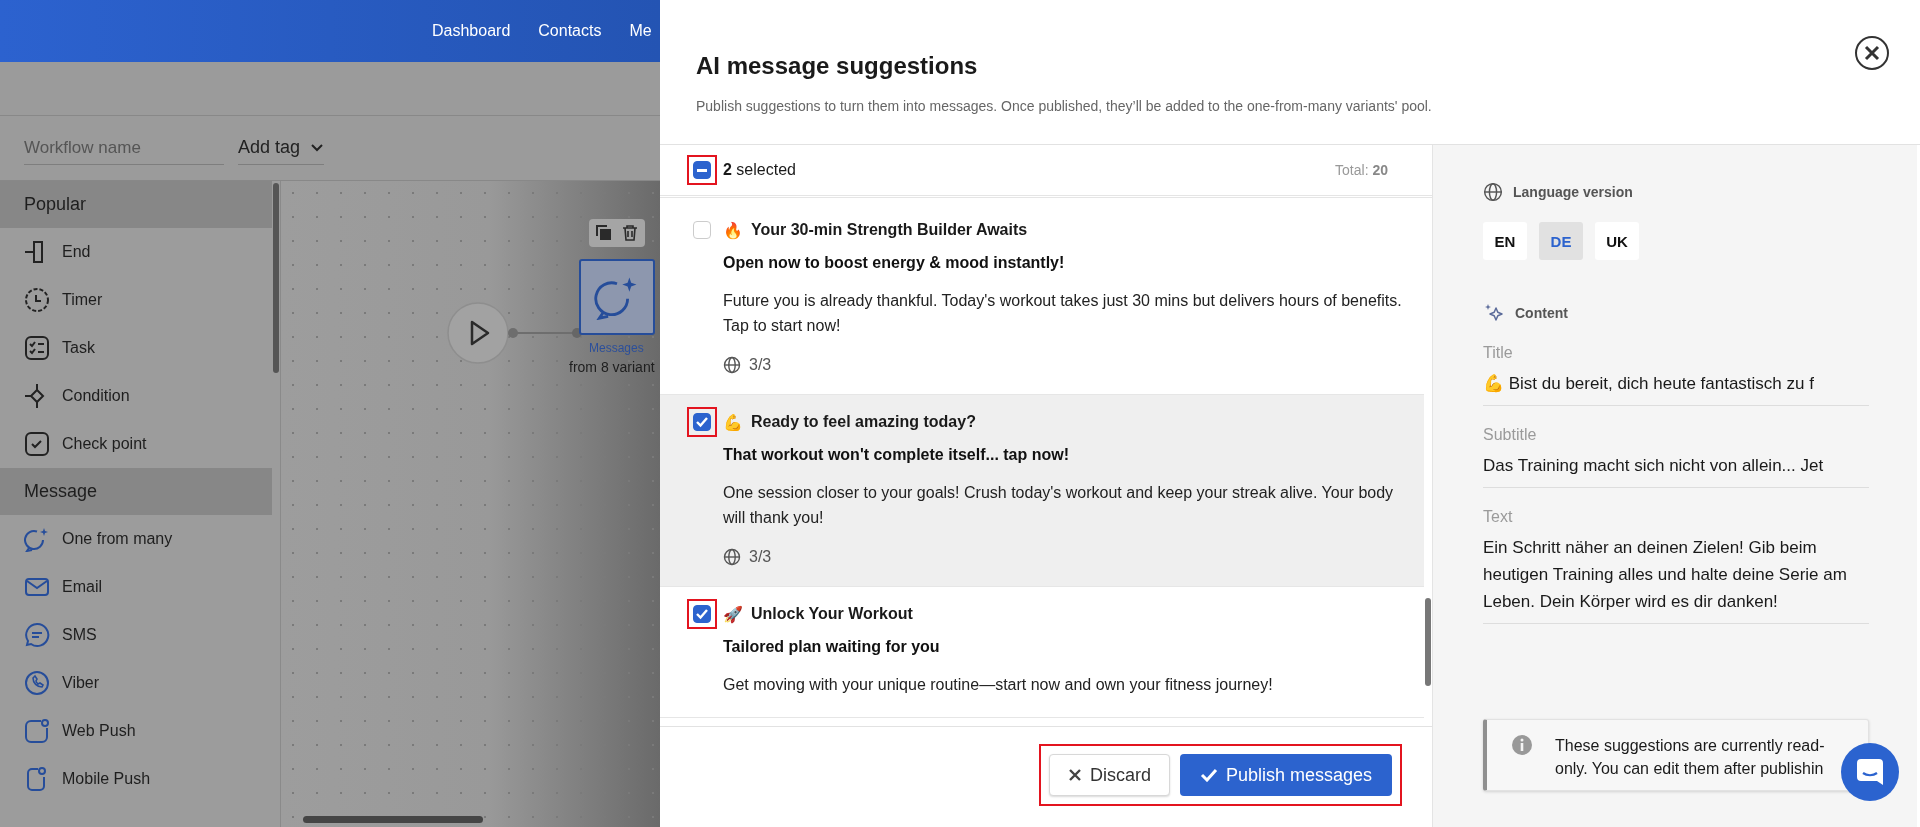 This screenshot has width=1920, height=827. I want to click on copy-icon, so click(604, 233).